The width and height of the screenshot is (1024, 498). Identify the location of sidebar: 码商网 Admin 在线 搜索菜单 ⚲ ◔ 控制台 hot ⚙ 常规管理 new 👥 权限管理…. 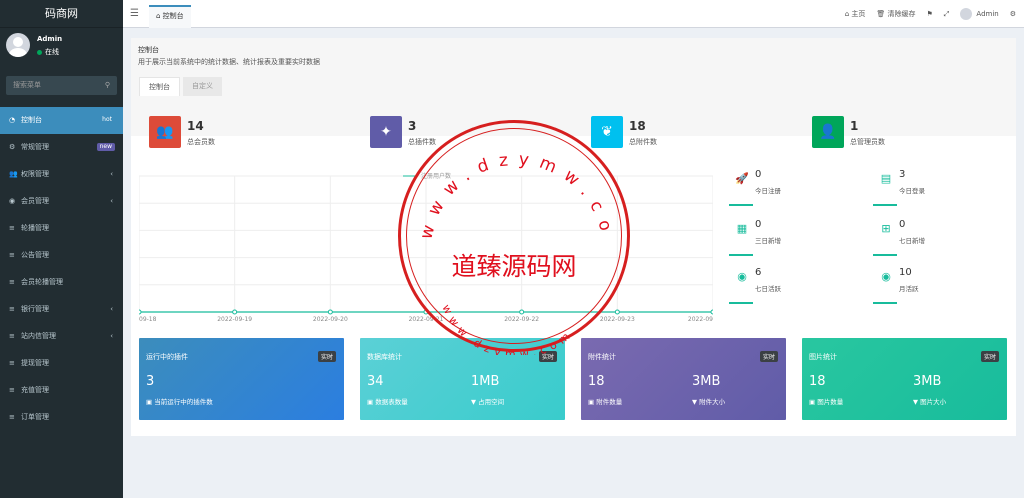
(61, 249).